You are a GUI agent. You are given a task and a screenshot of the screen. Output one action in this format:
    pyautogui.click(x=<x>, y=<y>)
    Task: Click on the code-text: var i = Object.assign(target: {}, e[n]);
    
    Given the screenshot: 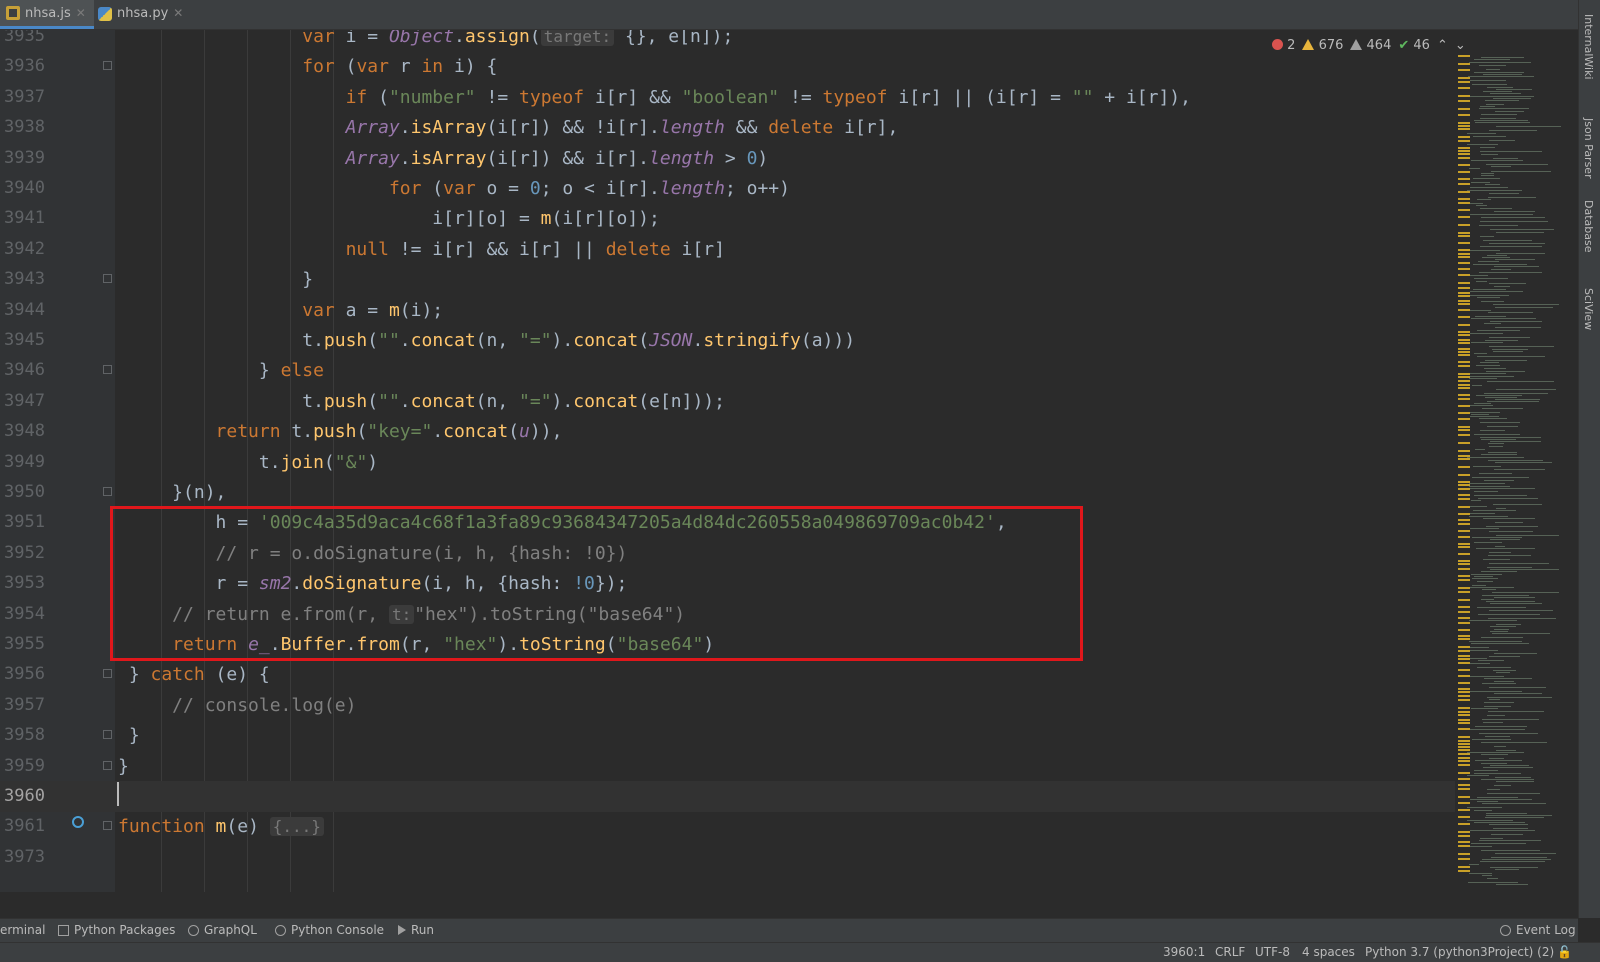 What is the action you would take?
    pyautogui.click(x=425, y=41)
    